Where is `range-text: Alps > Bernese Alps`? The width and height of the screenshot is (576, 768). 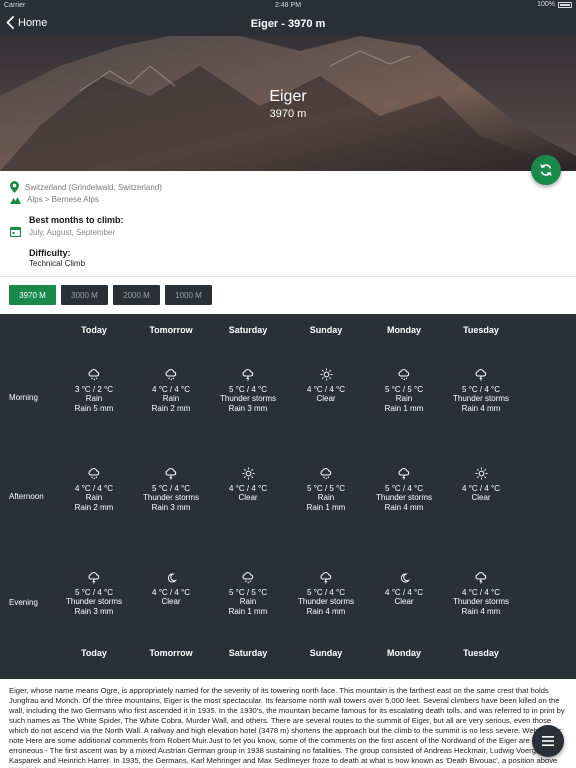
range-text: Alps > Bernese Alps is located at coordinates (63, 199).